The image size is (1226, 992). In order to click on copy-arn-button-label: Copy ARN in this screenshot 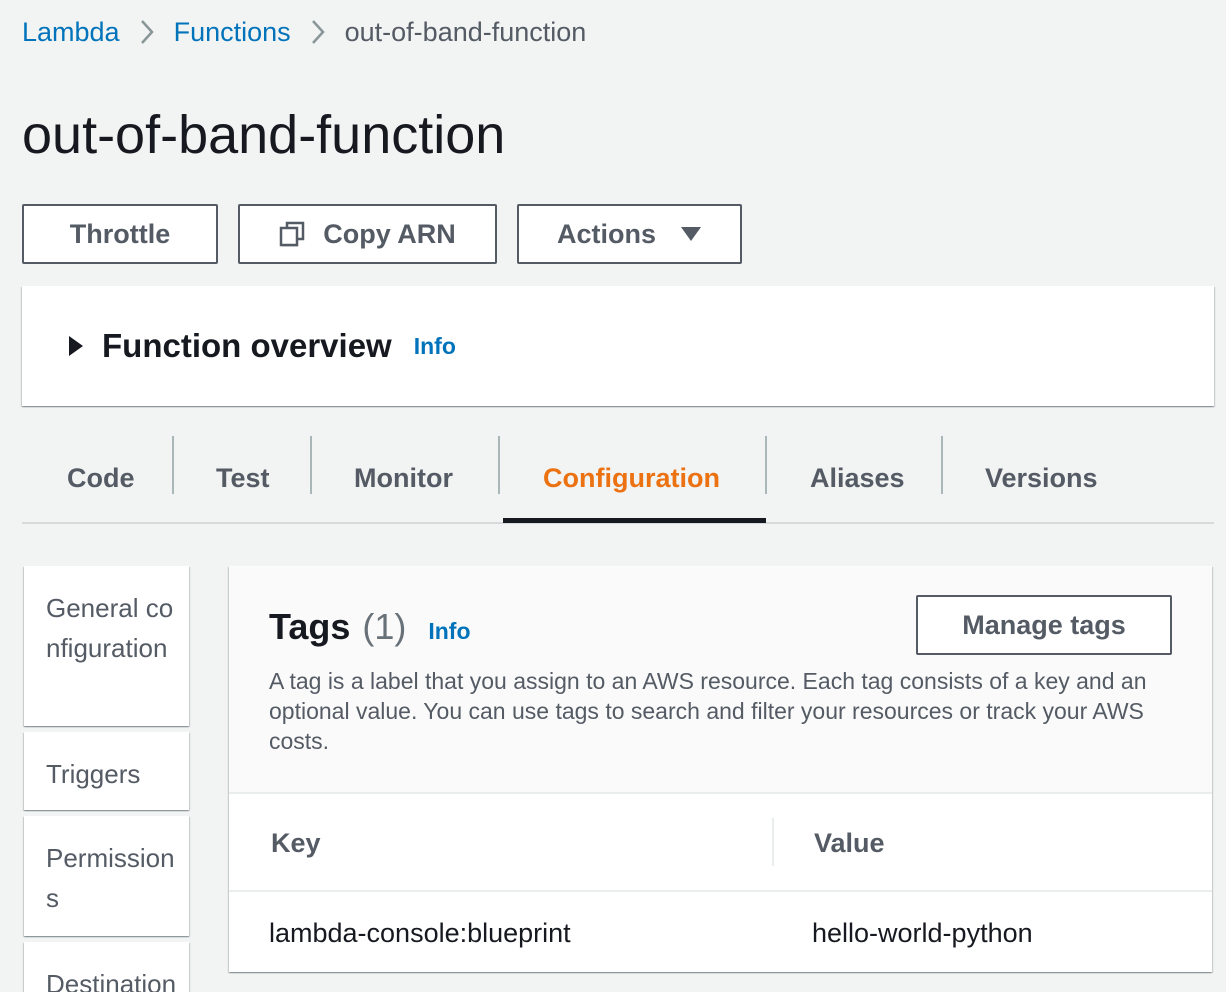, I will do `click(389, 233)`.